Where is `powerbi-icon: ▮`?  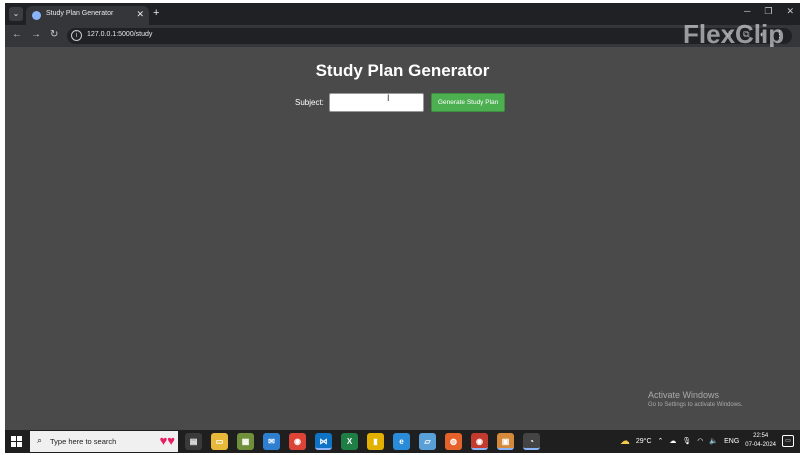
powerbi-icon: ▮ is located at coordinates (375, 441).